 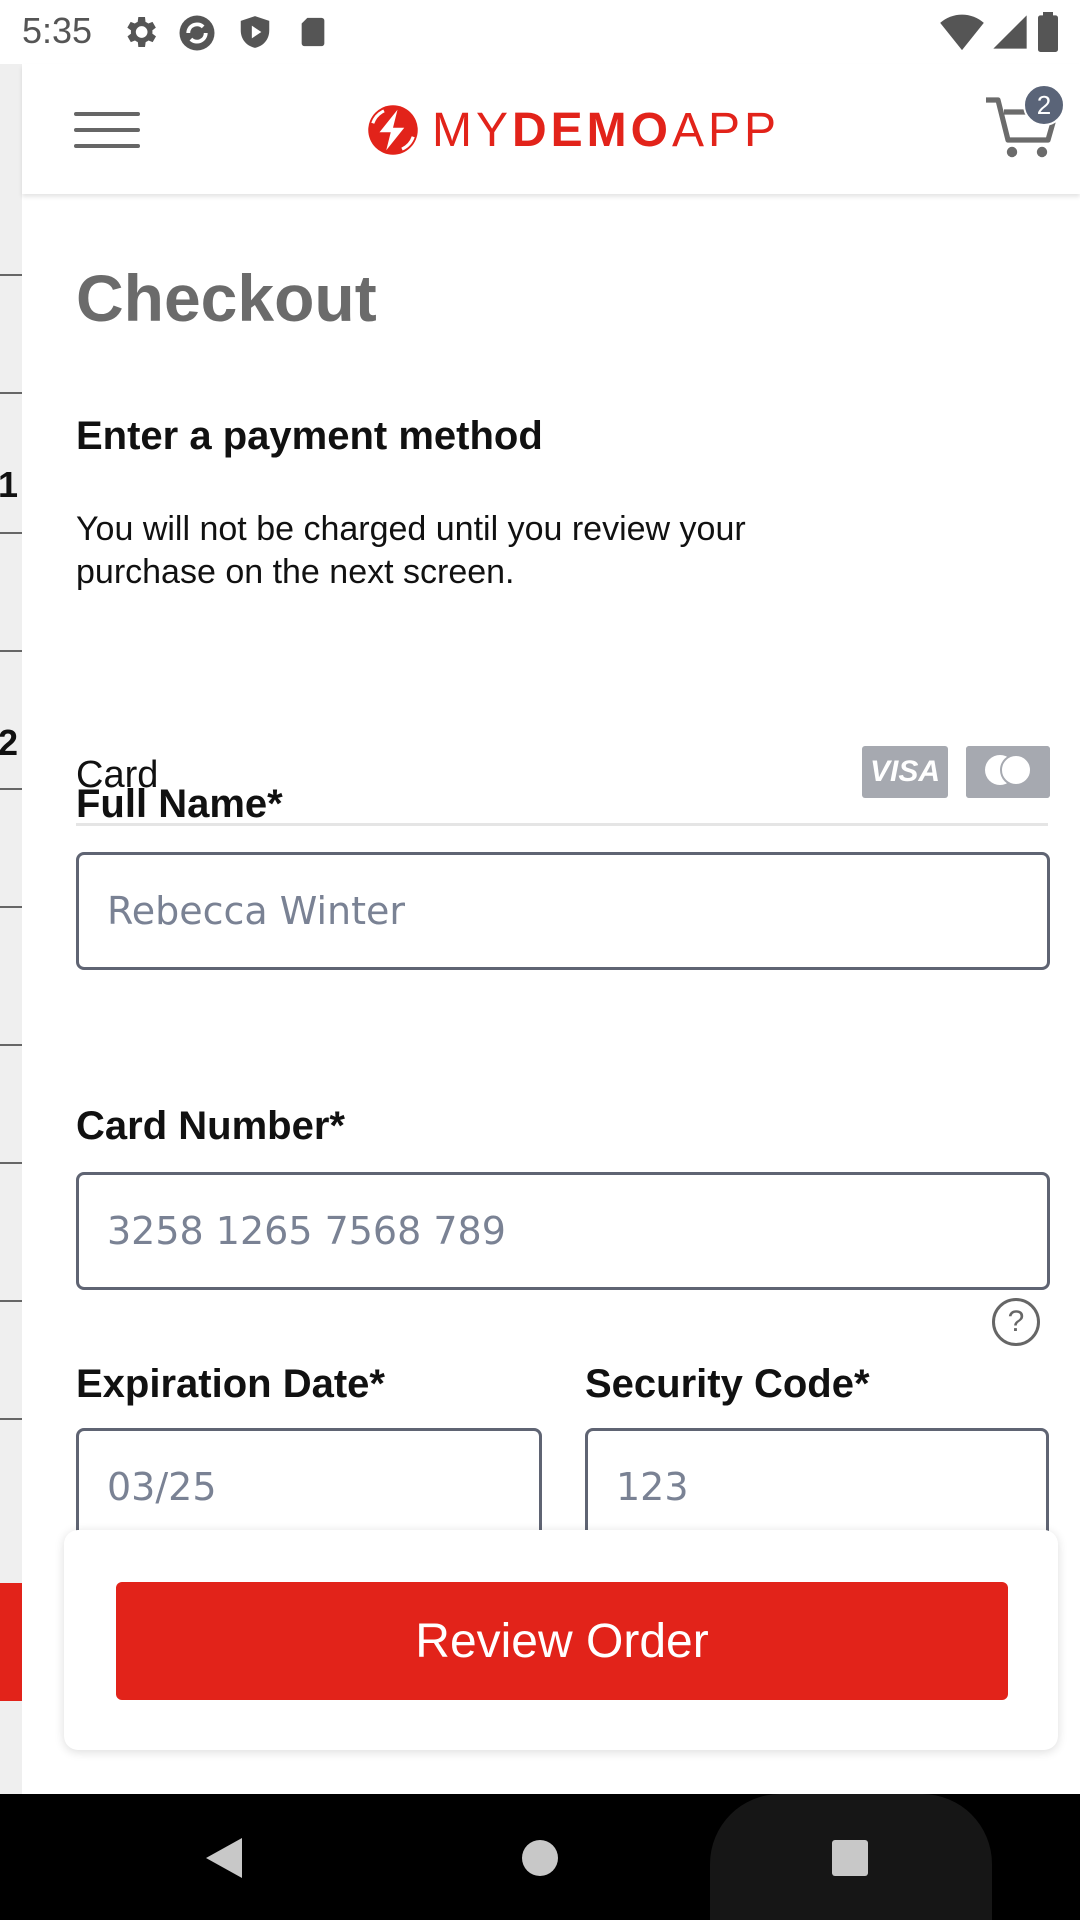 What do you see at coordinates (817, 1487) in the screenshot?
I see `security-code-input` at bounding box center [817, 1487].